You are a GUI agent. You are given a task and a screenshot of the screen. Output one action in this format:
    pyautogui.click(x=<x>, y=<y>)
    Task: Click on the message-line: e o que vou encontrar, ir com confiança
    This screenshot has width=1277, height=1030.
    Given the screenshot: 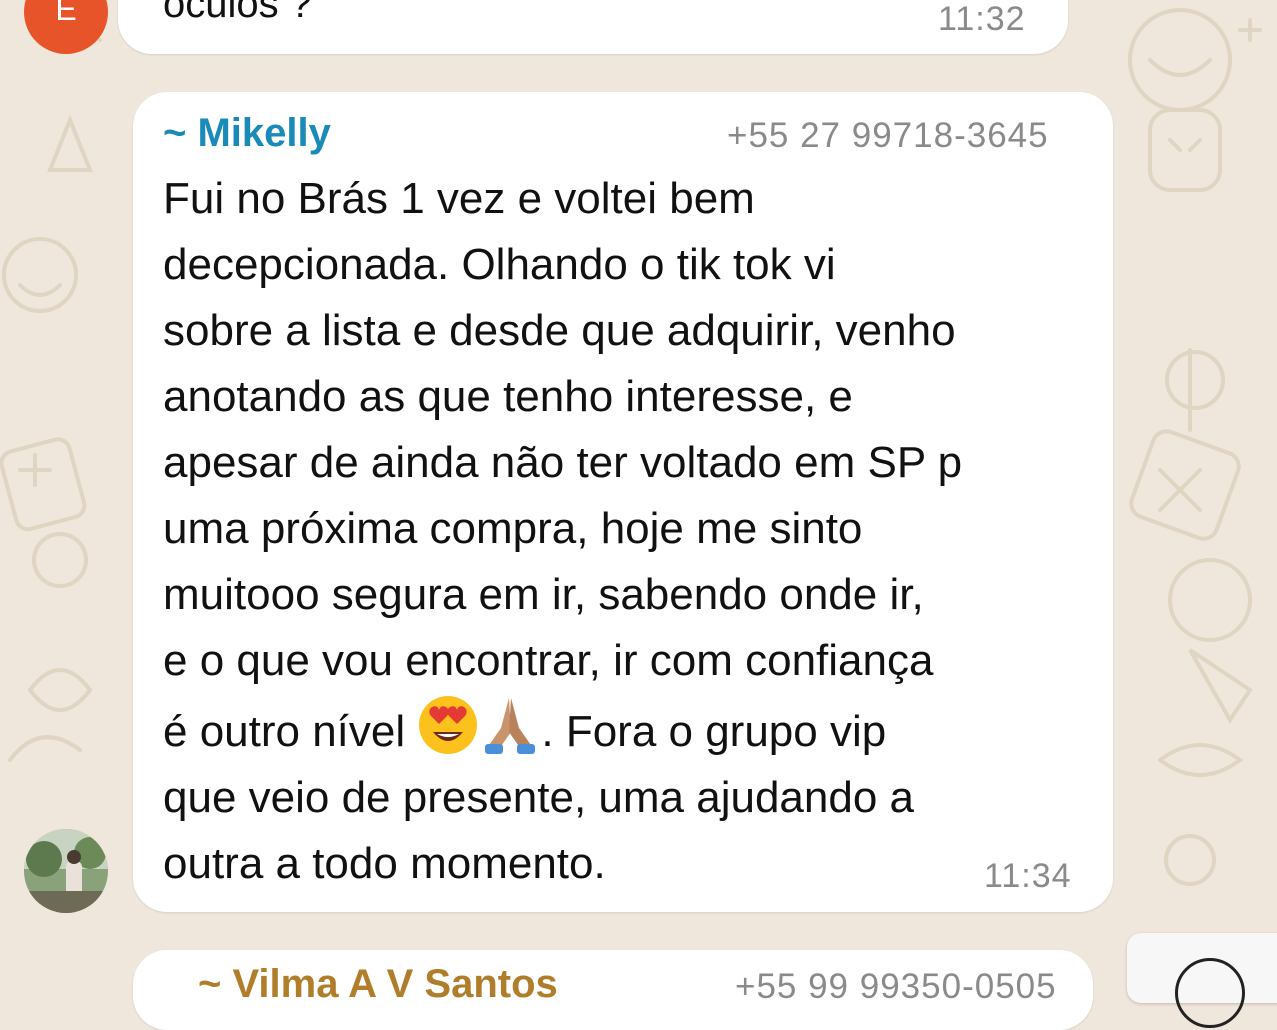 What is the action you would take?
    pyautogui.click(x=548, y=660)
    